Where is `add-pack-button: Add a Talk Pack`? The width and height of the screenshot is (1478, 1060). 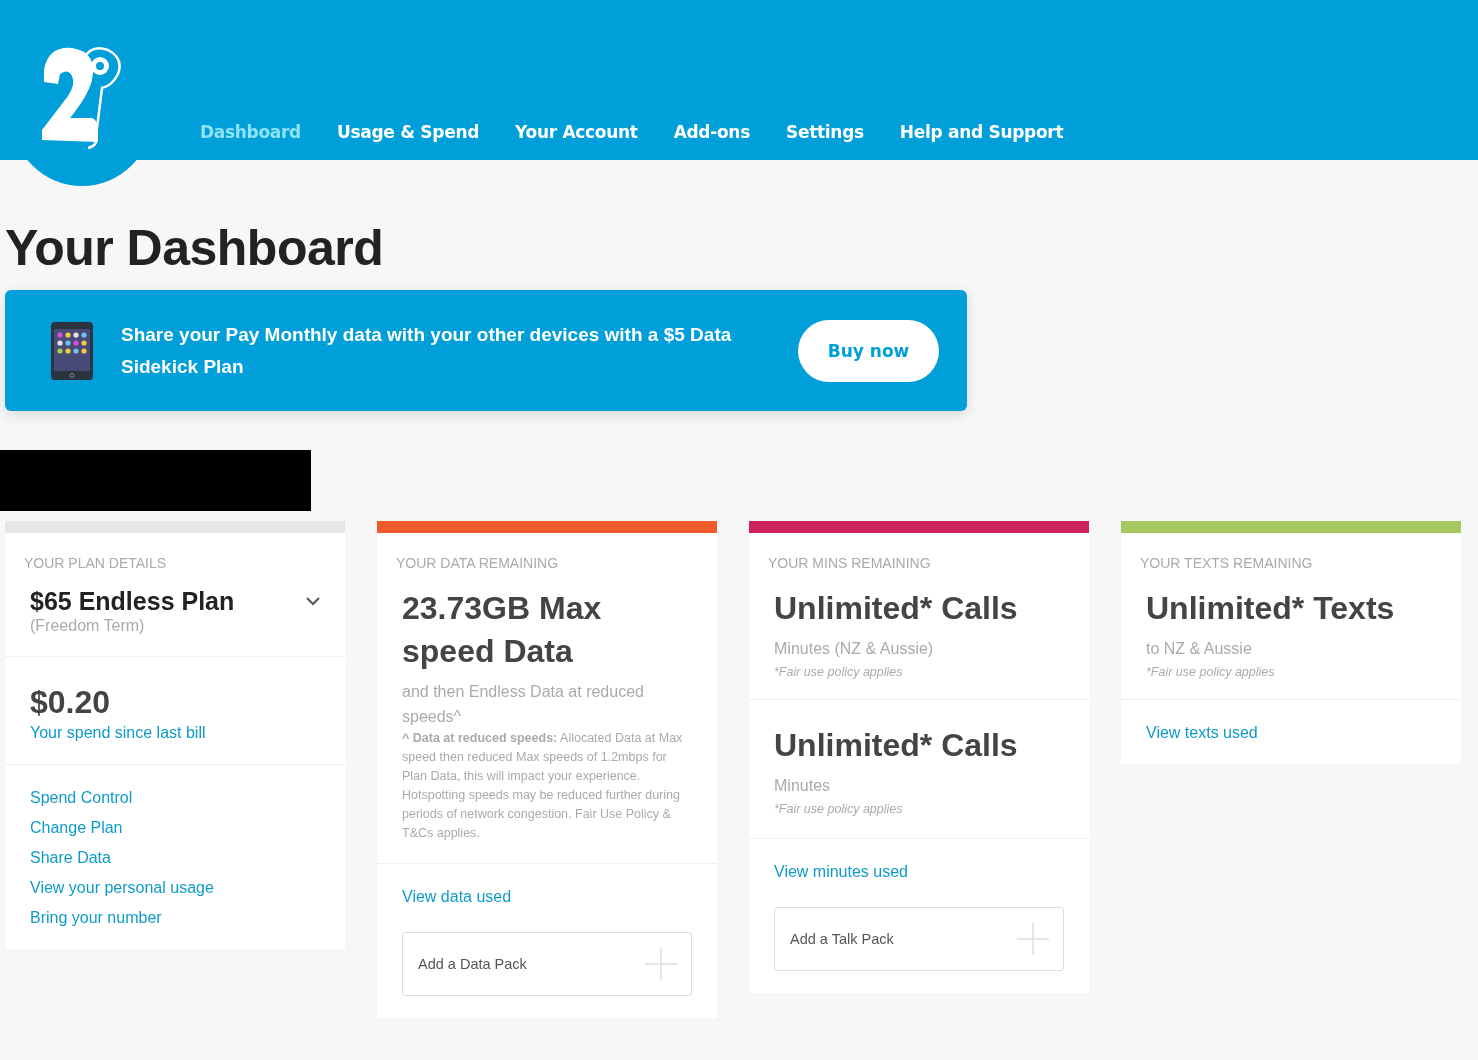
add-pack-button: Add a Talk Pack is located at coordinates (919, 939).